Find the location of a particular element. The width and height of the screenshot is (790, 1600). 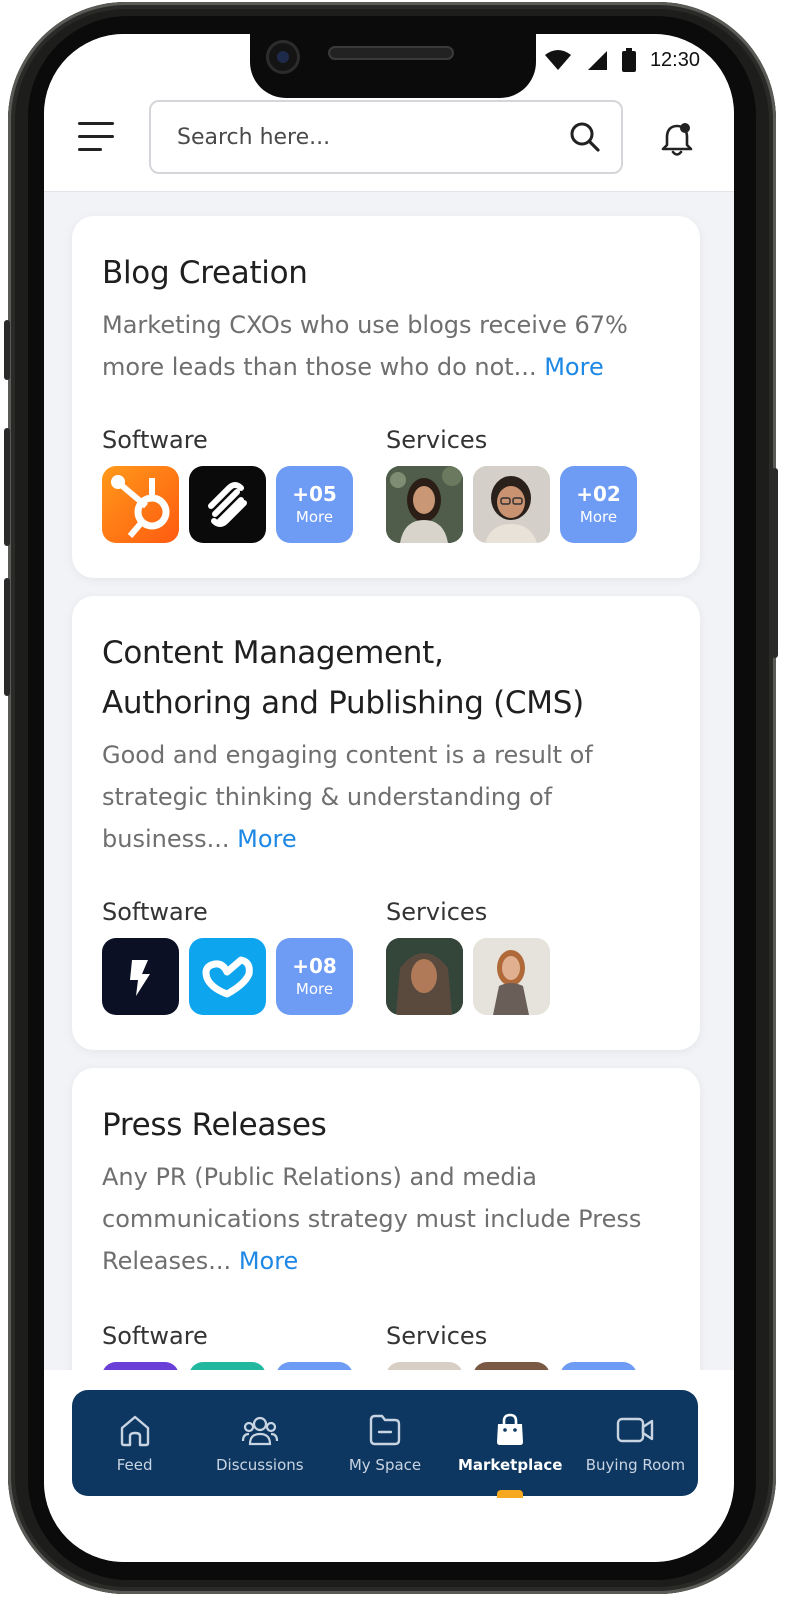

menu-button is located at coordinates (96, 138).